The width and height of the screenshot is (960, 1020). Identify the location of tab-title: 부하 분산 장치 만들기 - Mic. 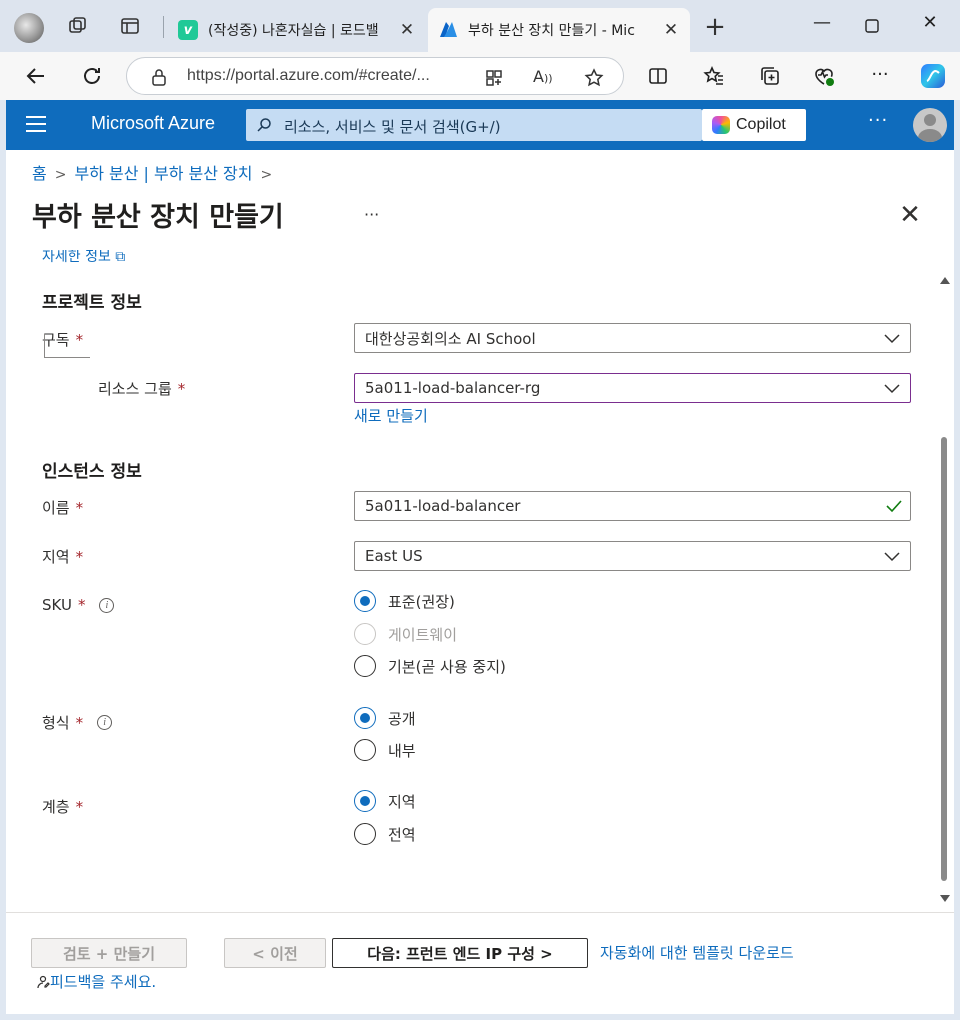
(551, 31).